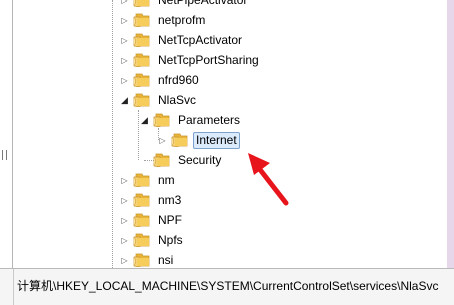 The width and height of the screenshot is (454, 305). Describe the element at coordinates (178, 79) in the screenshot. I see `tree-item-label: nfrd960` at that location.